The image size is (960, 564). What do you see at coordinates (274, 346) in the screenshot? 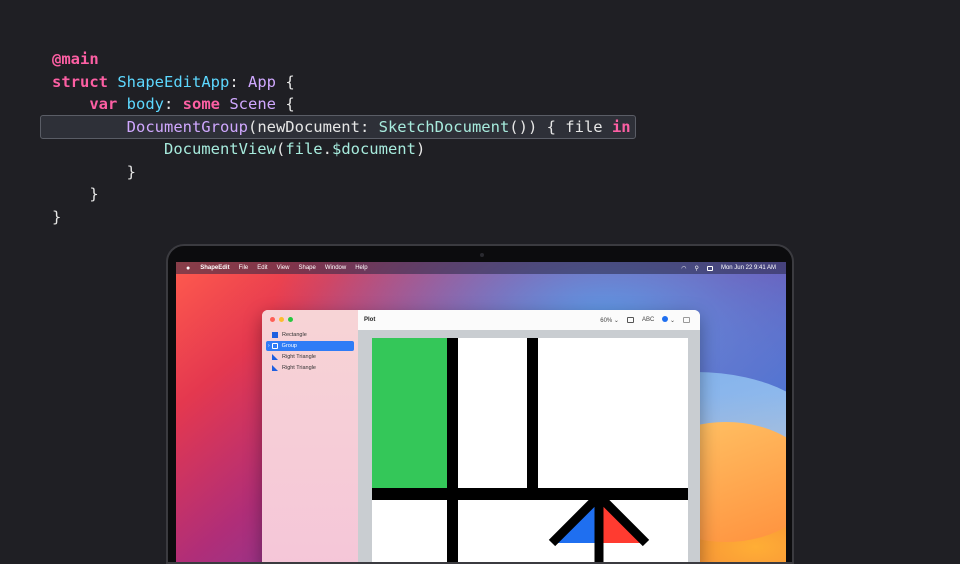
I see `group-icon` at bounding box center [274, 346].